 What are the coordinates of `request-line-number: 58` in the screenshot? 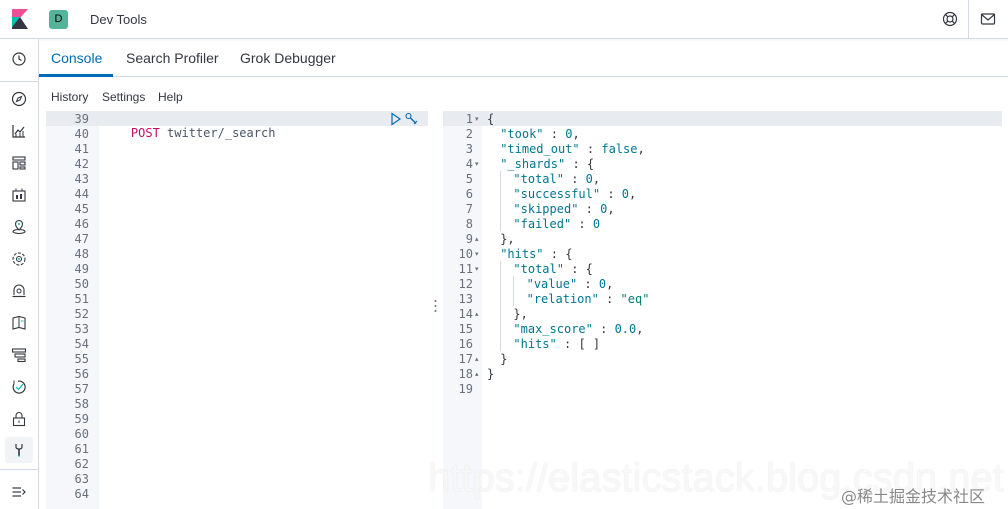 It's located at (81, 404).